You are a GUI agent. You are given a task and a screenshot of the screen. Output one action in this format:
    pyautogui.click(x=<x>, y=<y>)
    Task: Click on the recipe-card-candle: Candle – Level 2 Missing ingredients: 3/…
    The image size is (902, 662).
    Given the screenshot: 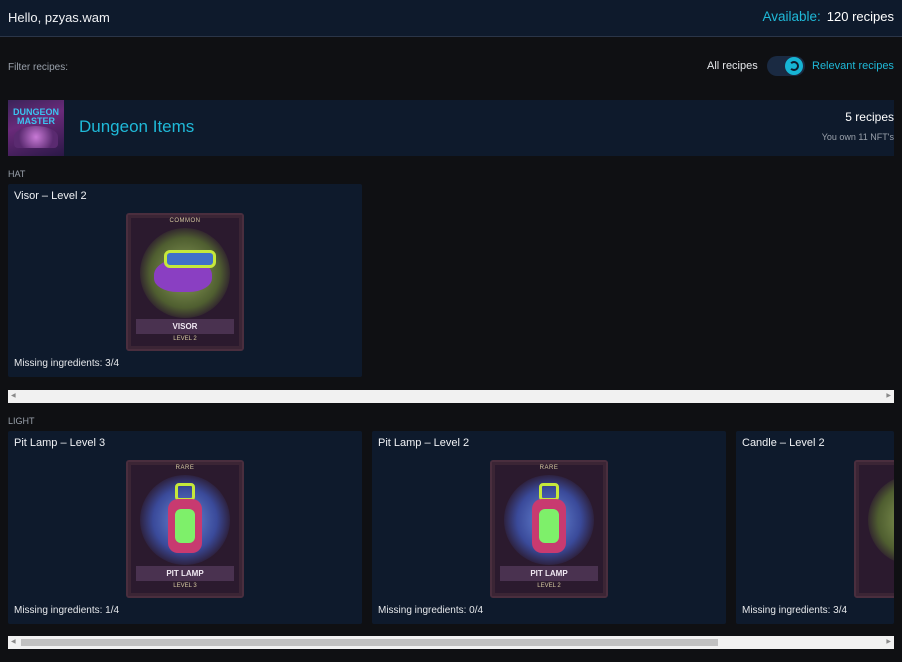 What is the action you would take?
    pyautogui.click(x=815, y=527)
    